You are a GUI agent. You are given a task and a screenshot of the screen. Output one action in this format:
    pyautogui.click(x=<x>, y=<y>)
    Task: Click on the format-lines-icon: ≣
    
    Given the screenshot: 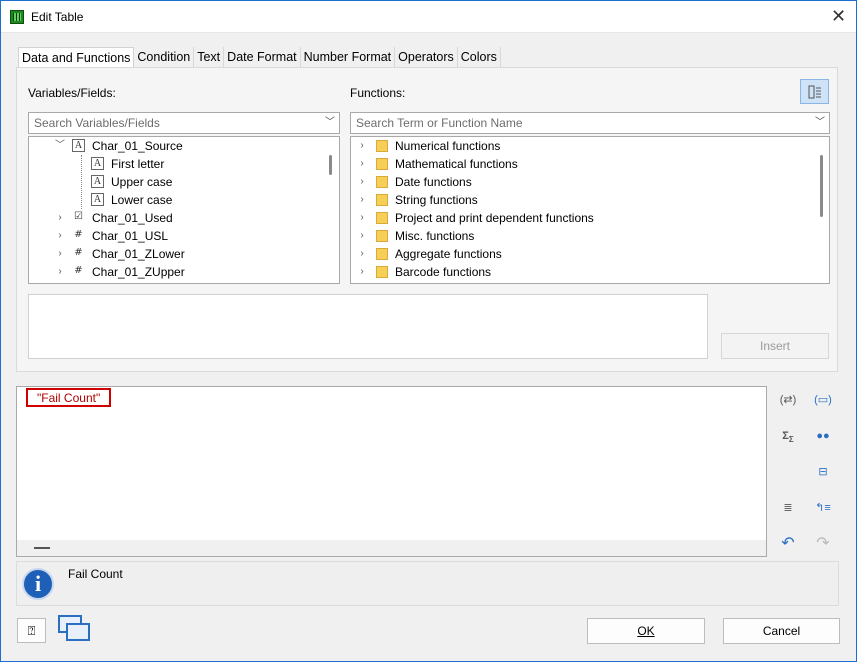 What is the action you would take?
    pyautogui.click(x=788, y=508)
    